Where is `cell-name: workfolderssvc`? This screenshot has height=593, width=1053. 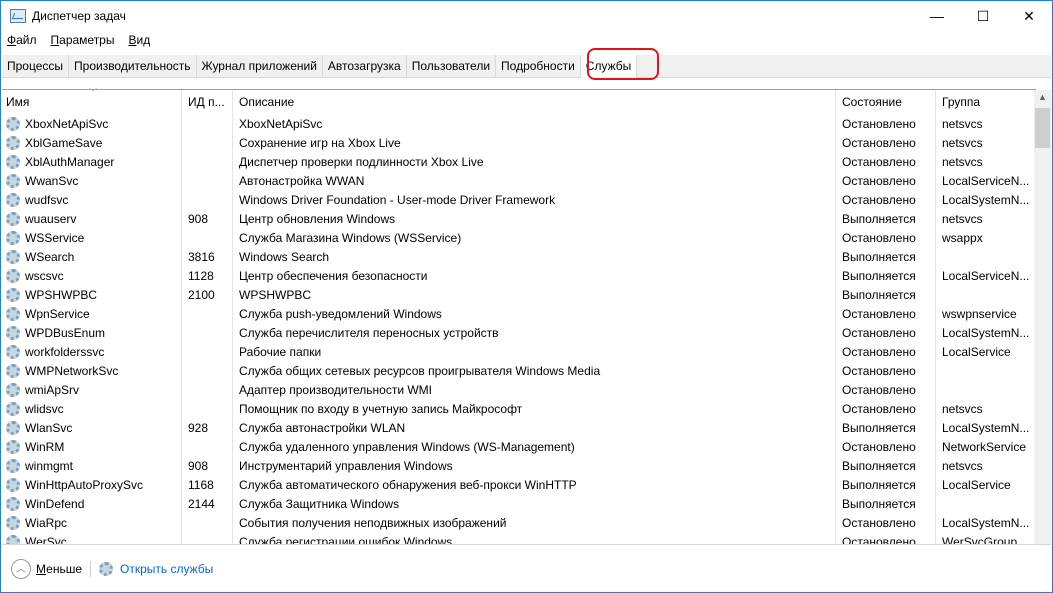
cell-name: workfolderssvc is located at coordinates (92, 351).